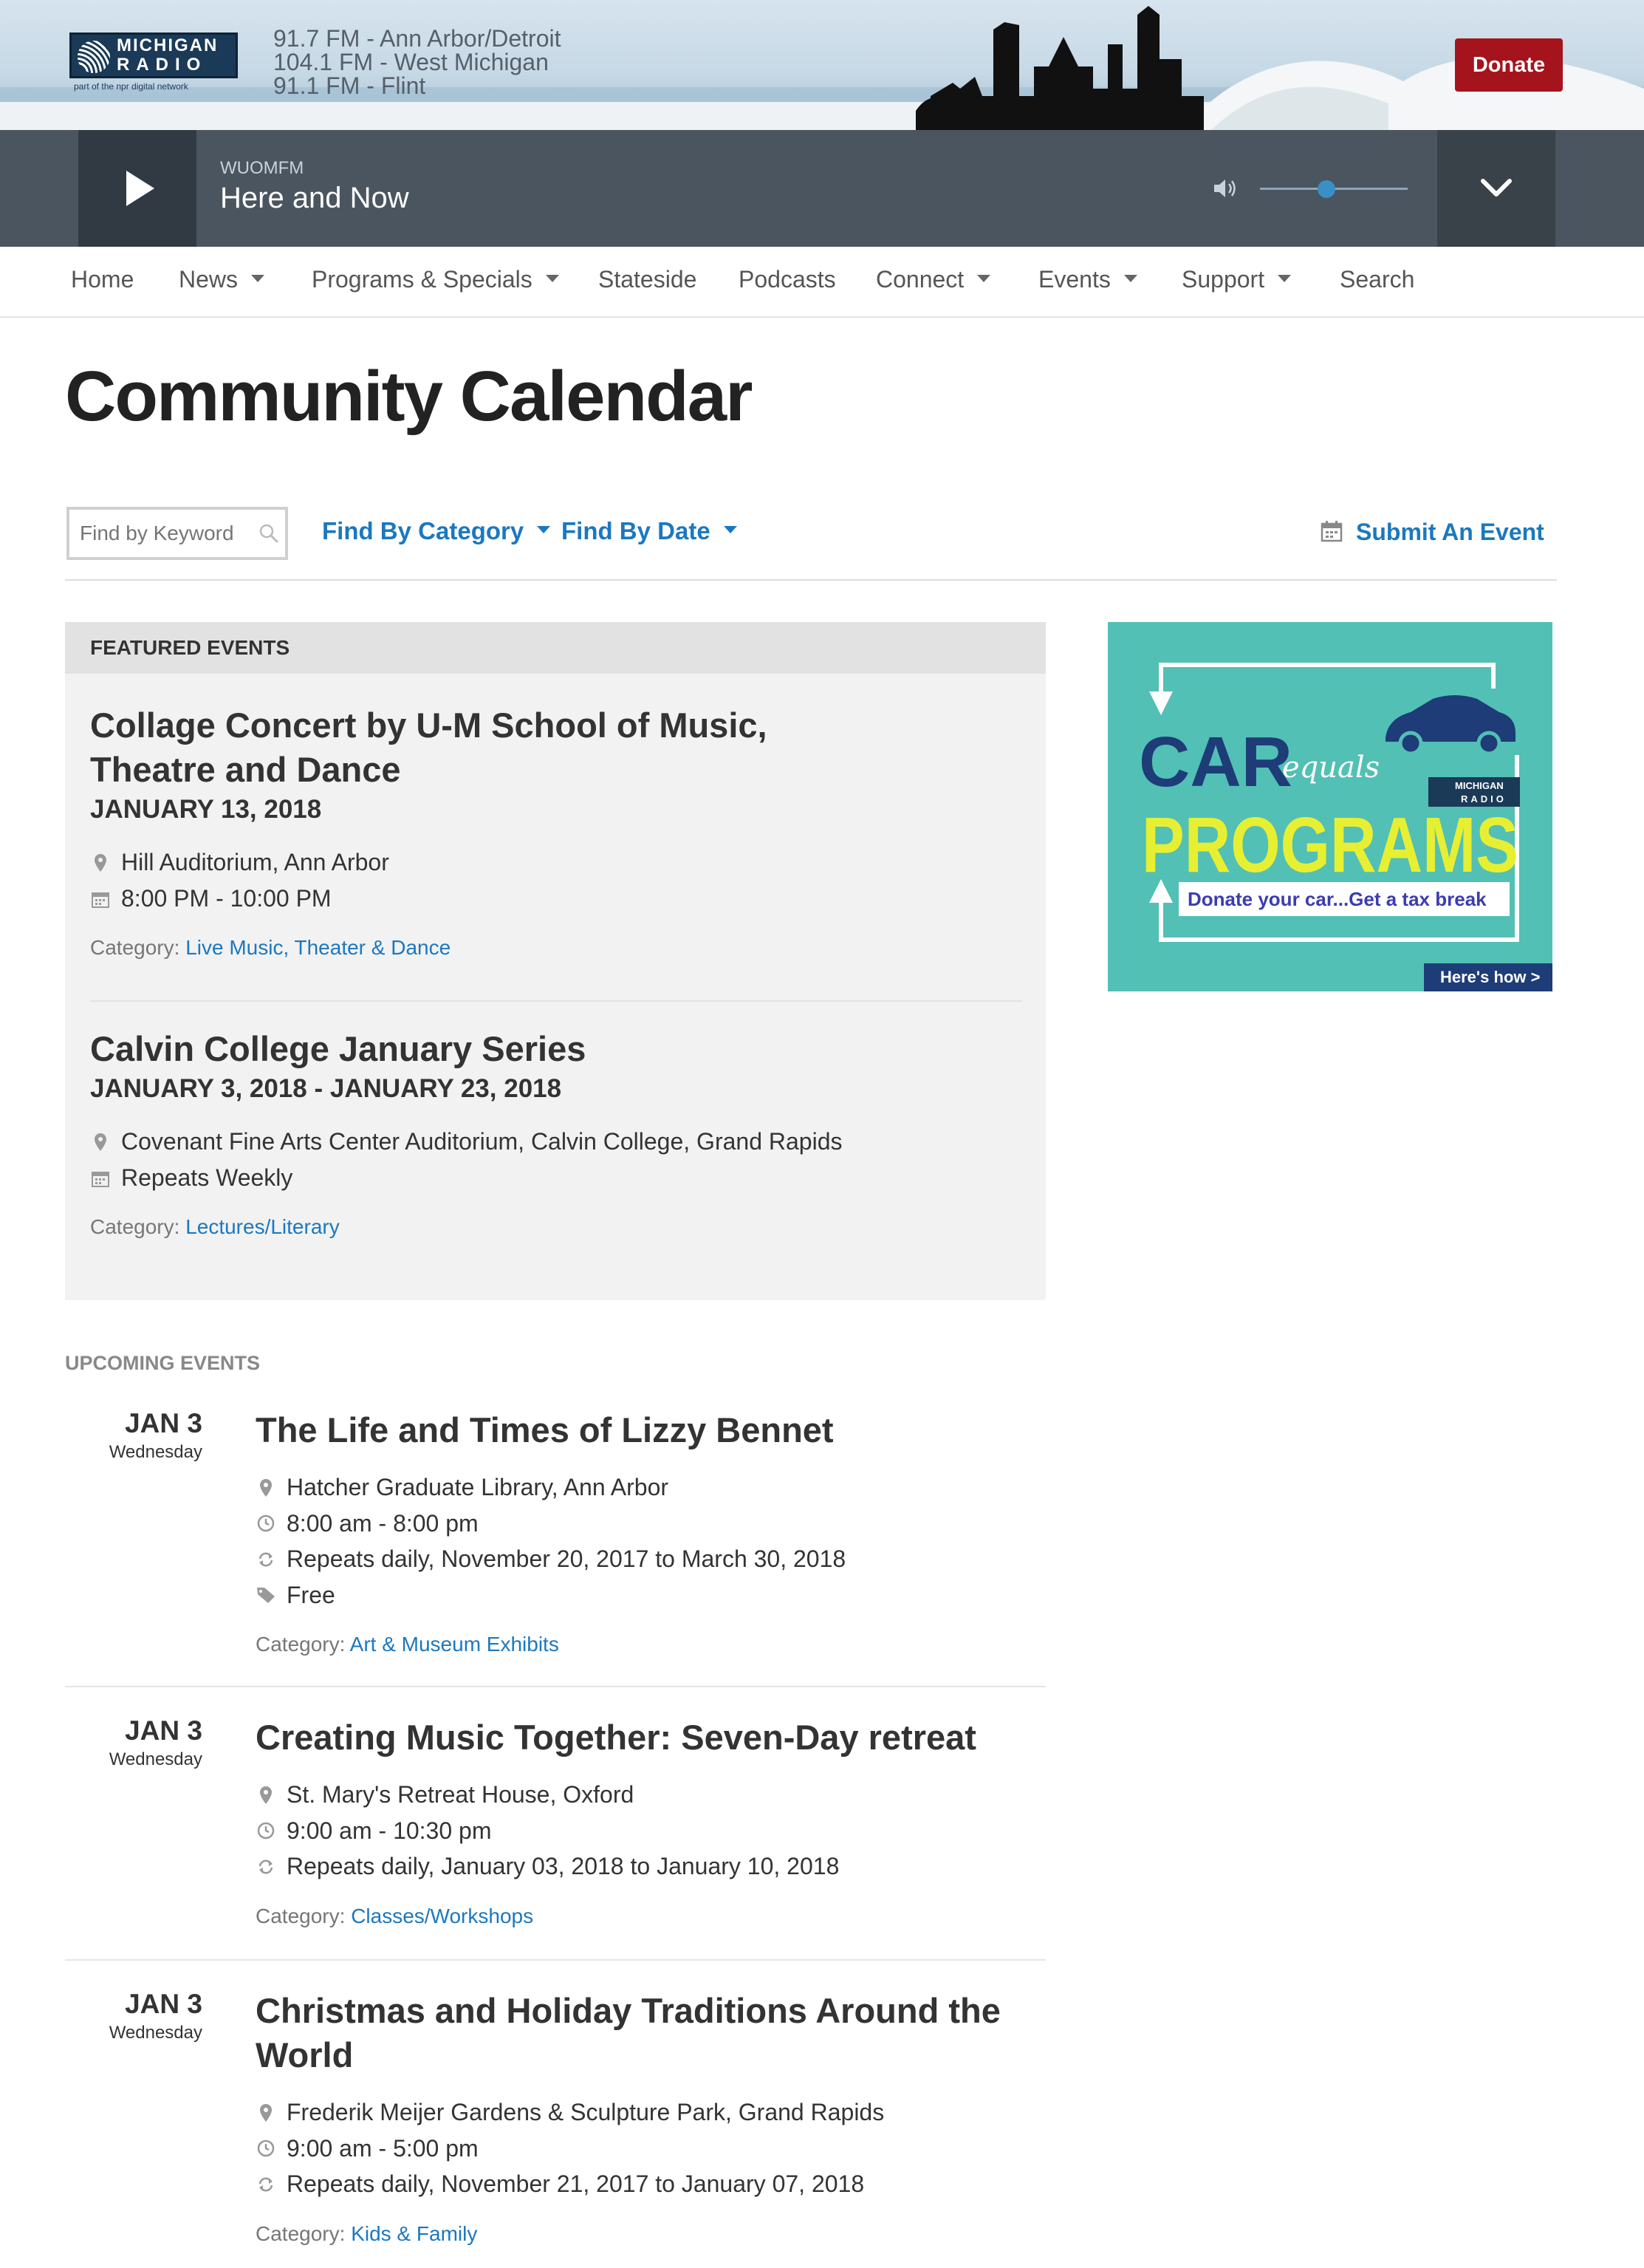 The width and height of the screenshot is (1644, 2268). I want to click on event-time: Repeats Weekly, so click(559, 1179).